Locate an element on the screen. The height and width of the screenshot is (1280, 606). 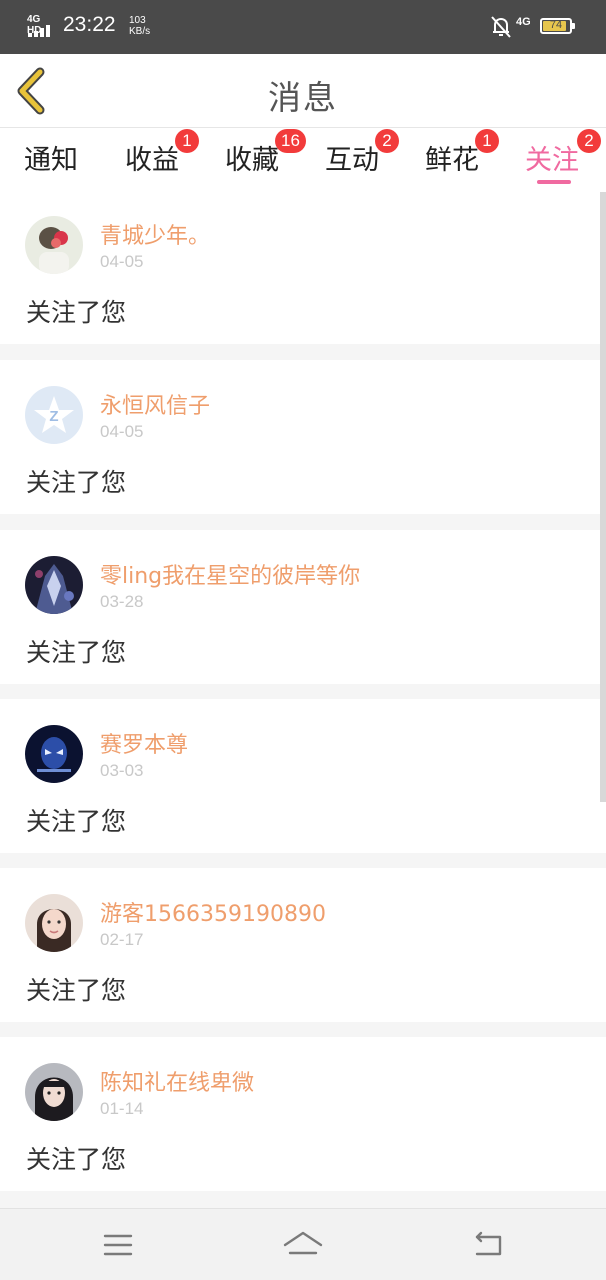
tab-earnings: 收益 1 is located at coordinates (162, 157).